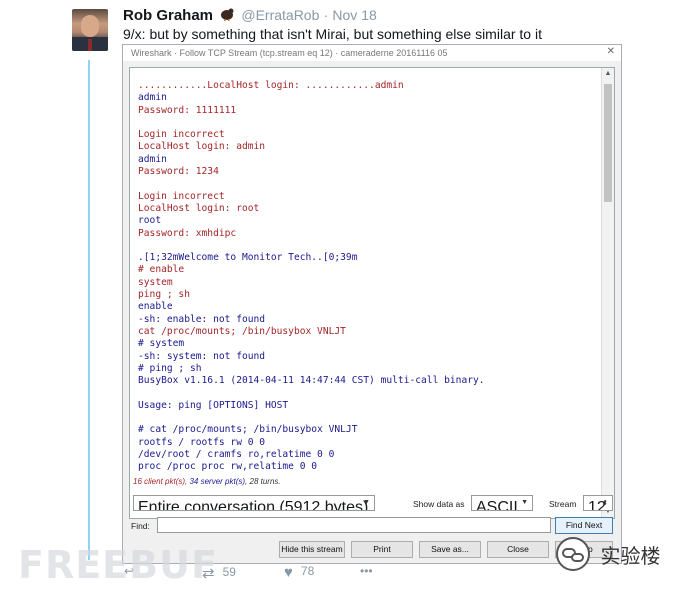 The width and height of the screenshot is (690, 592). I want to click on stream-line: system, so click(155, 282).